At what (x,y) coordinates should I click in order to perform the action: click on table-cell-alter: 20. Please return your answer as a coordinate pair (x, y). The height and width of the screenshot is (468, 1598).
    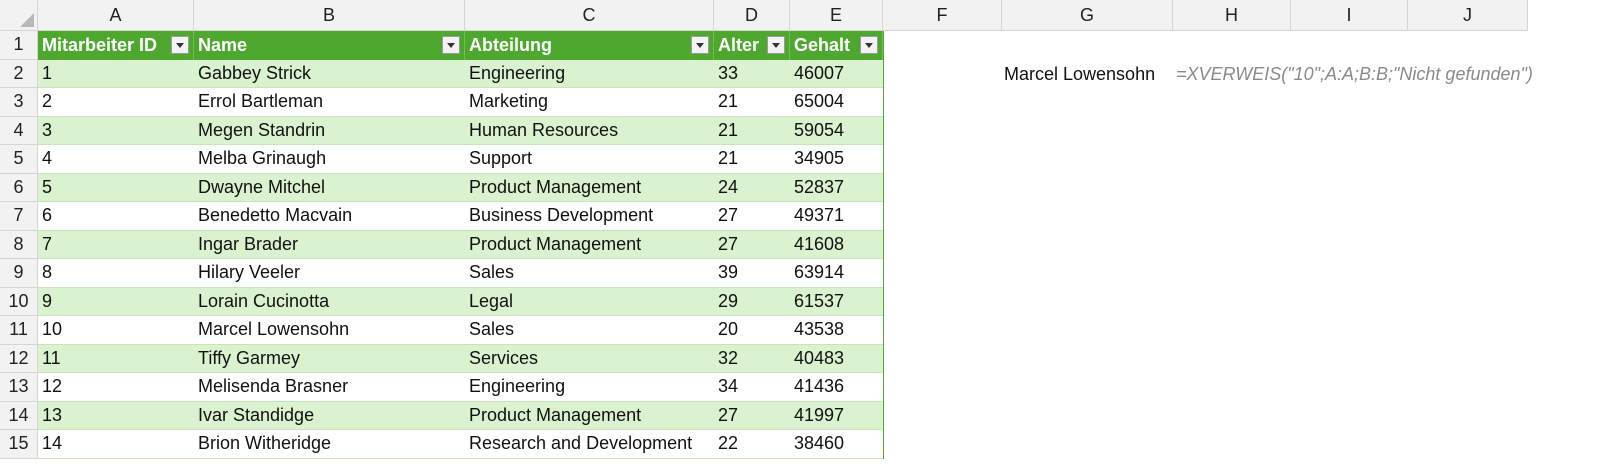
    Looking at the image, I should click on (752, 330).